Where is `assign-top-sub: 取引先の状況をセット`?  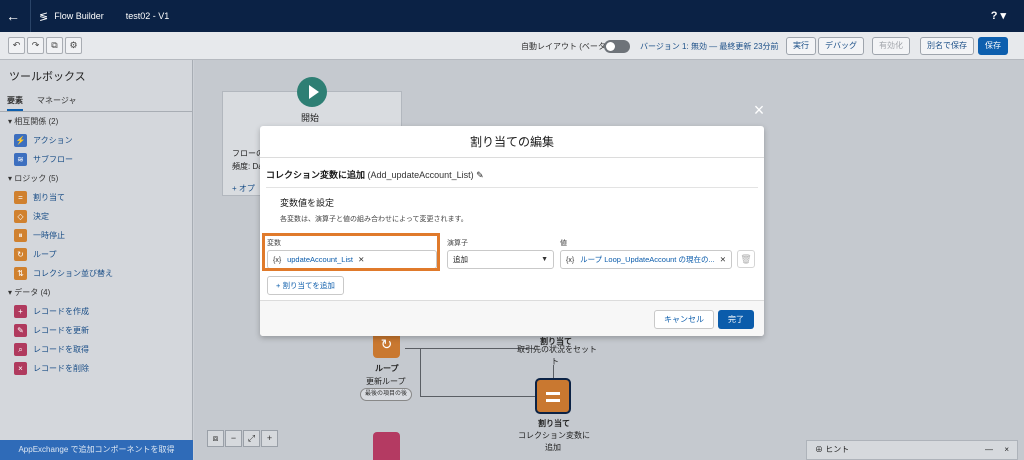 assign-top-sub: 取引先の状況をセット is located at coordinates (557, 349).